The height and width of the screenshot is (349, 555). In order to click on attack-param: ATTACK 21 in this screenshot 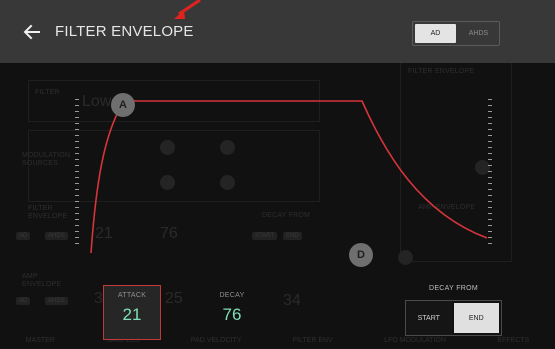, I will do `click(132, 312)`.